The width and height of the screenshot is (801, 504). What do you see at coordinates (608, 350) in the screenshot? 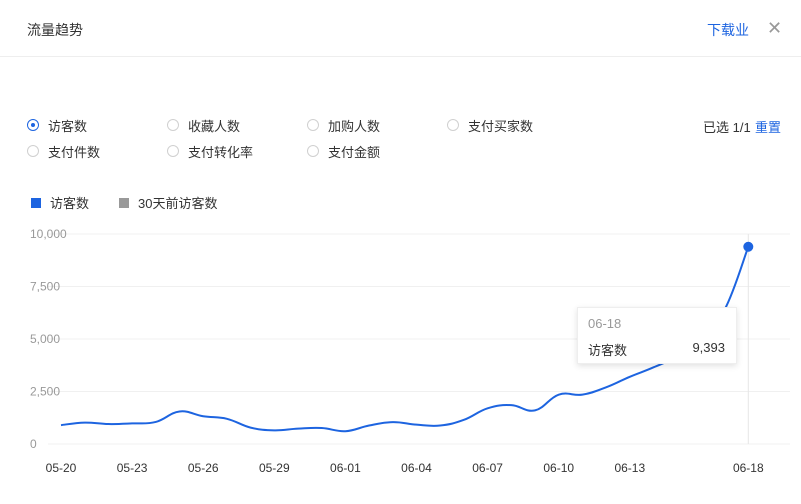
I see `tooltip-series-name: 访客数` at bounding box center [608, 350].